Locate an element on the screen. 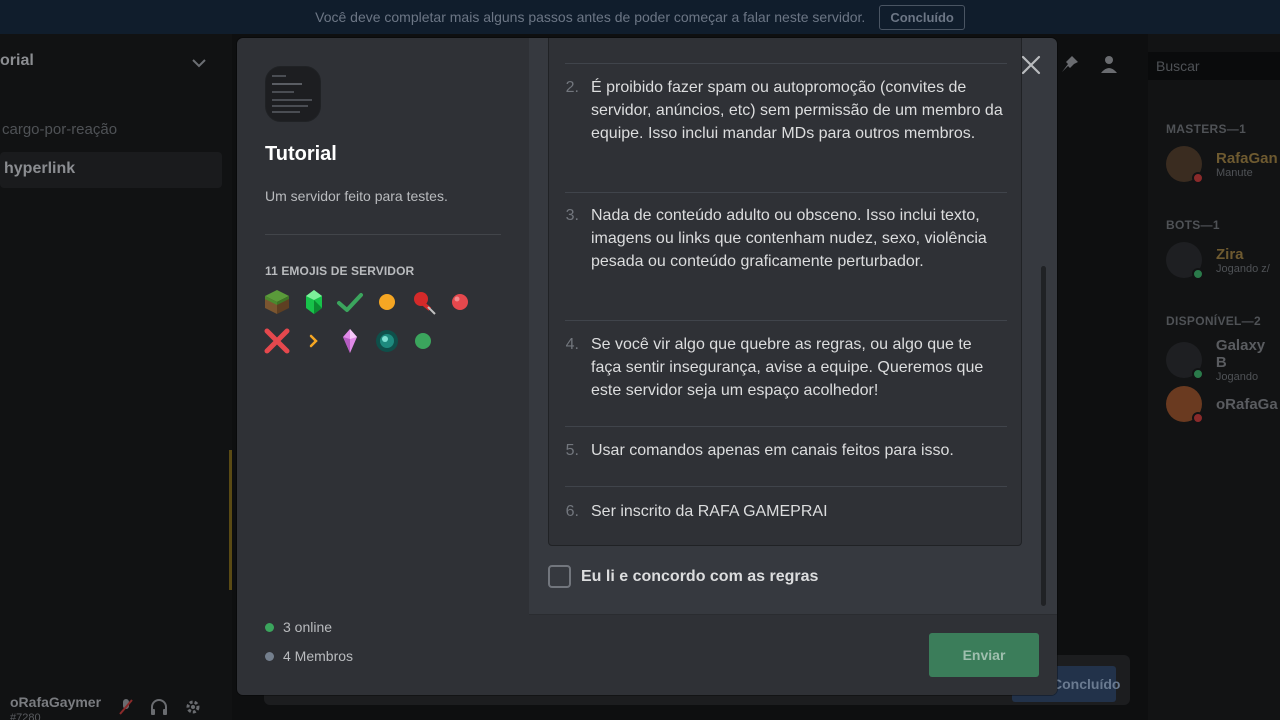 Image resolution: width=1280 pixels, height=720 pixels. pin-icon is located at coordinates (1070, 66).